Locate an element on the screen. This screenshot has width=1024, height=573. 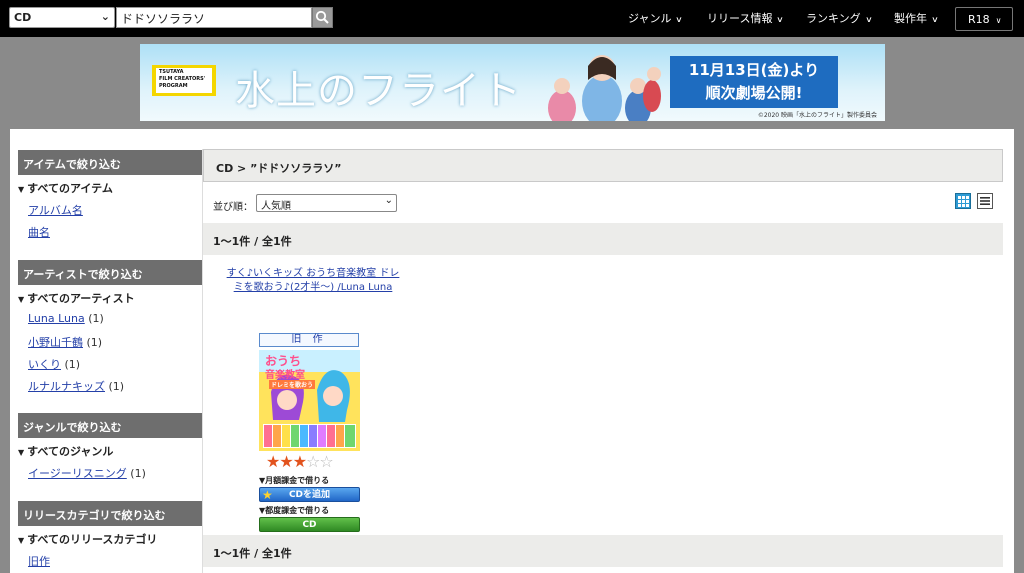
nav-genre: ジャンル ∨ is located at coordinates (656, 18).